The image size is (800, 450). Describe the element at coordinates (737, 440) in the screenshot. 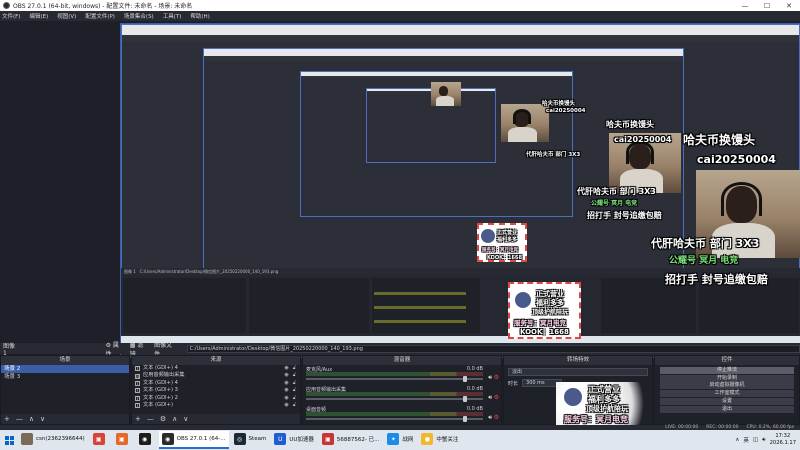

I see `tray-chevron-icon: ∧` at that location.